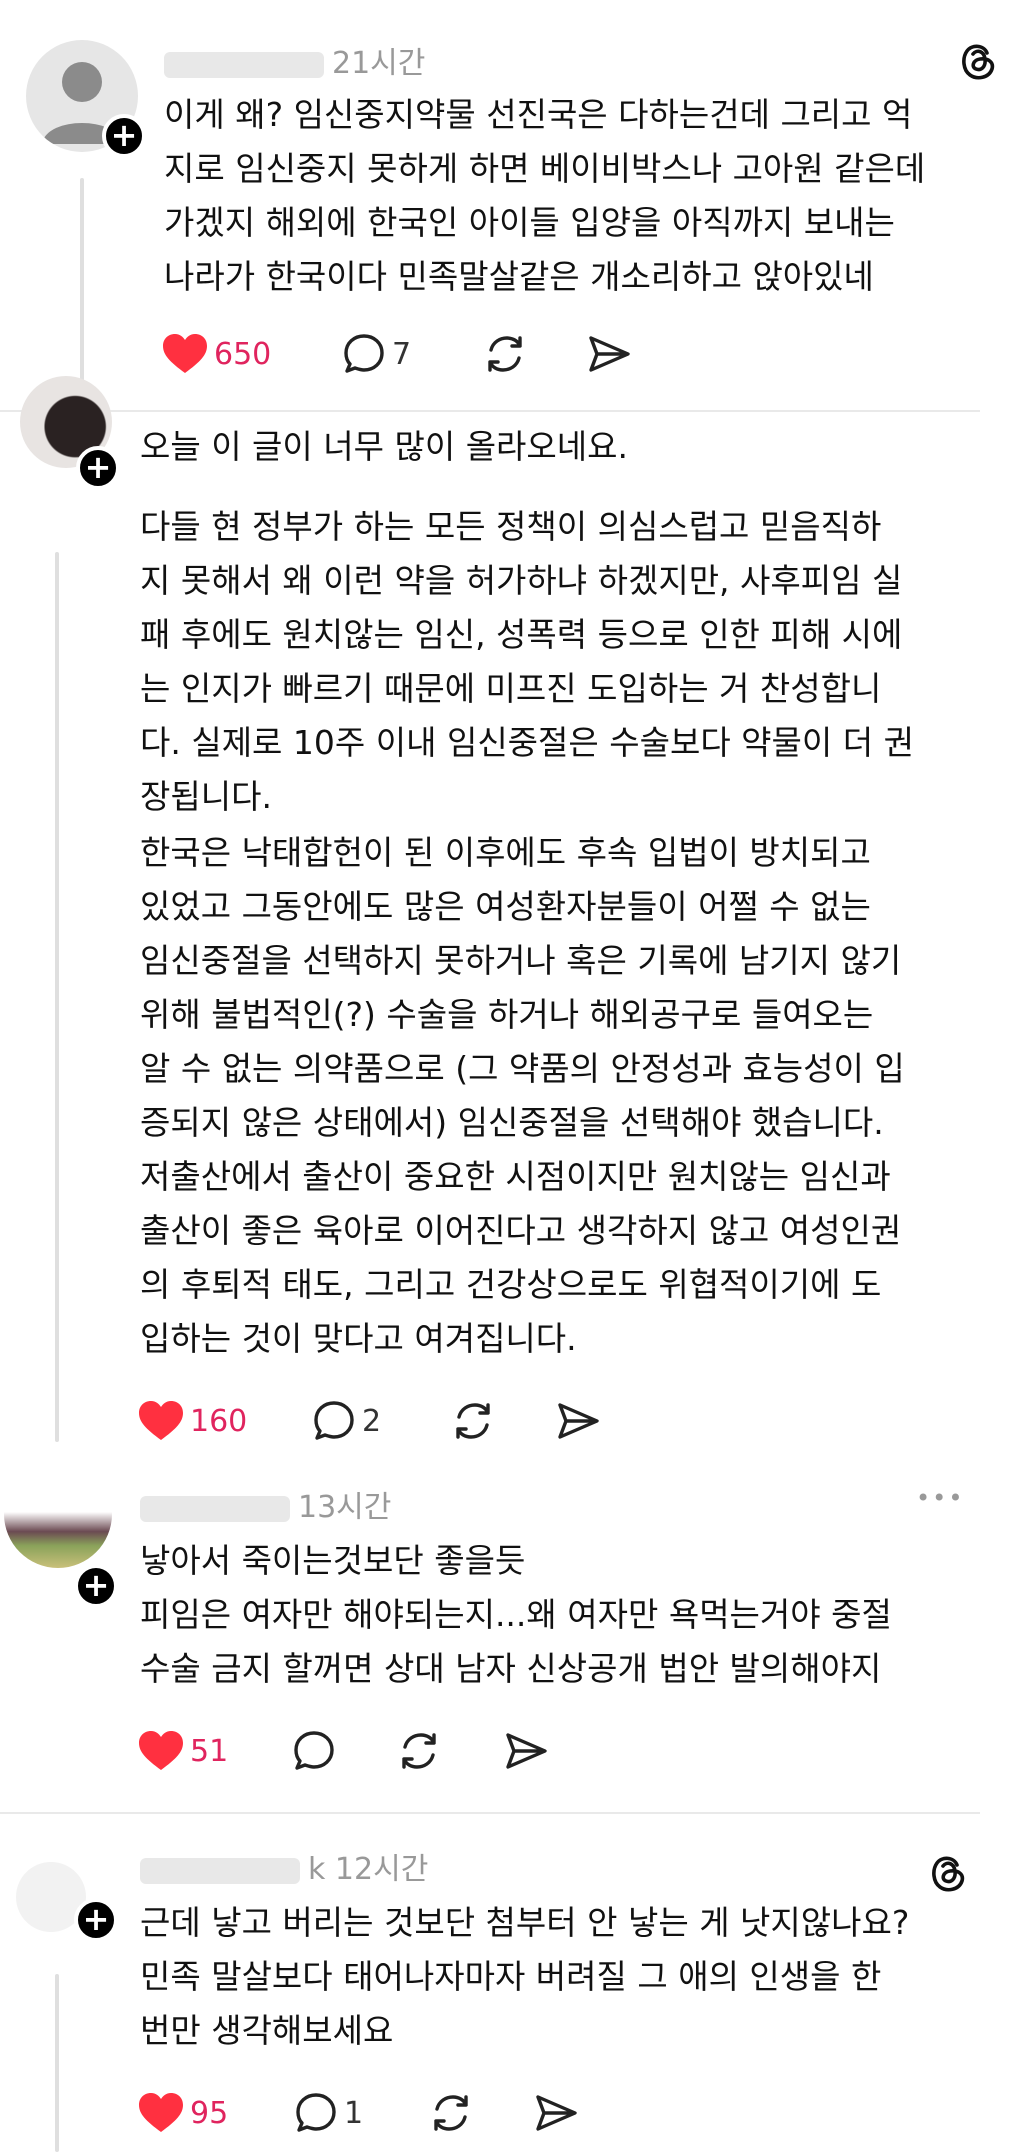 Image resolution: width=1024 pixels, height=2152 pixels. What do you see at coordinates (515, 1176) in the screenshot?
I see `post-line: 저출산에서 출산이 중요한 시점이지만 원치않는 임신과` at bounding box center [515, 1176].